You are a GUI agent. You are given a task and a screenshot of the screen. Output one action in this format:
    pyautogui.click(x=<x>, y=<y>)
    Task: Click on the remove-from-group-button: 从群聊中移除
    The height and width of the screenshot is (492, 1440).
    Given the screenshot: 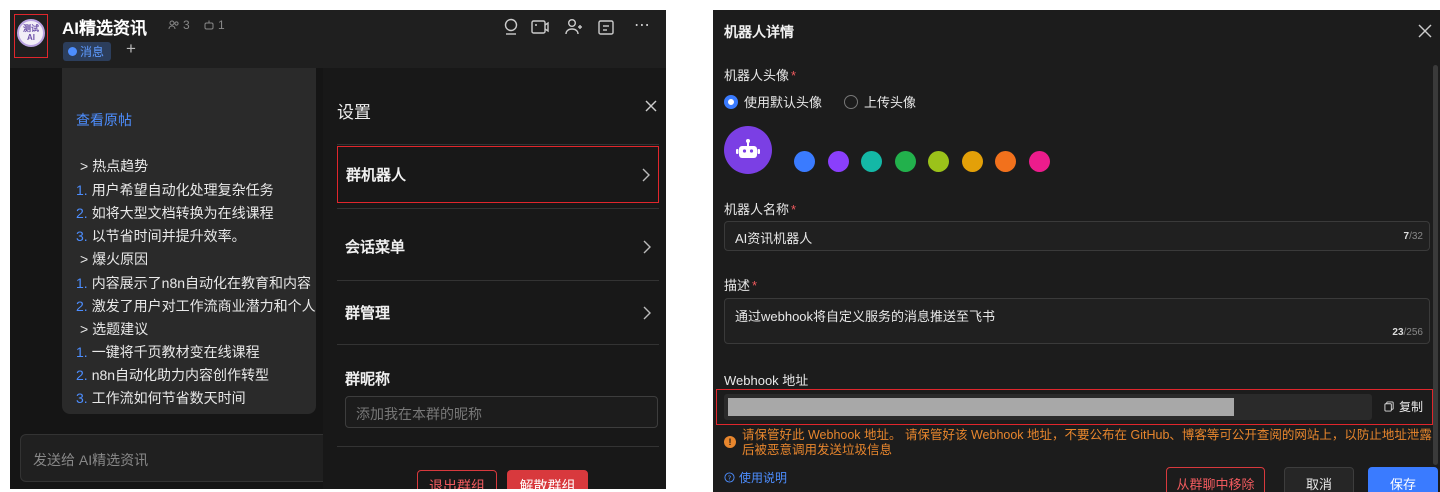 What is the action you would take?
    pyautogui.click(x=1215, y=479)
    